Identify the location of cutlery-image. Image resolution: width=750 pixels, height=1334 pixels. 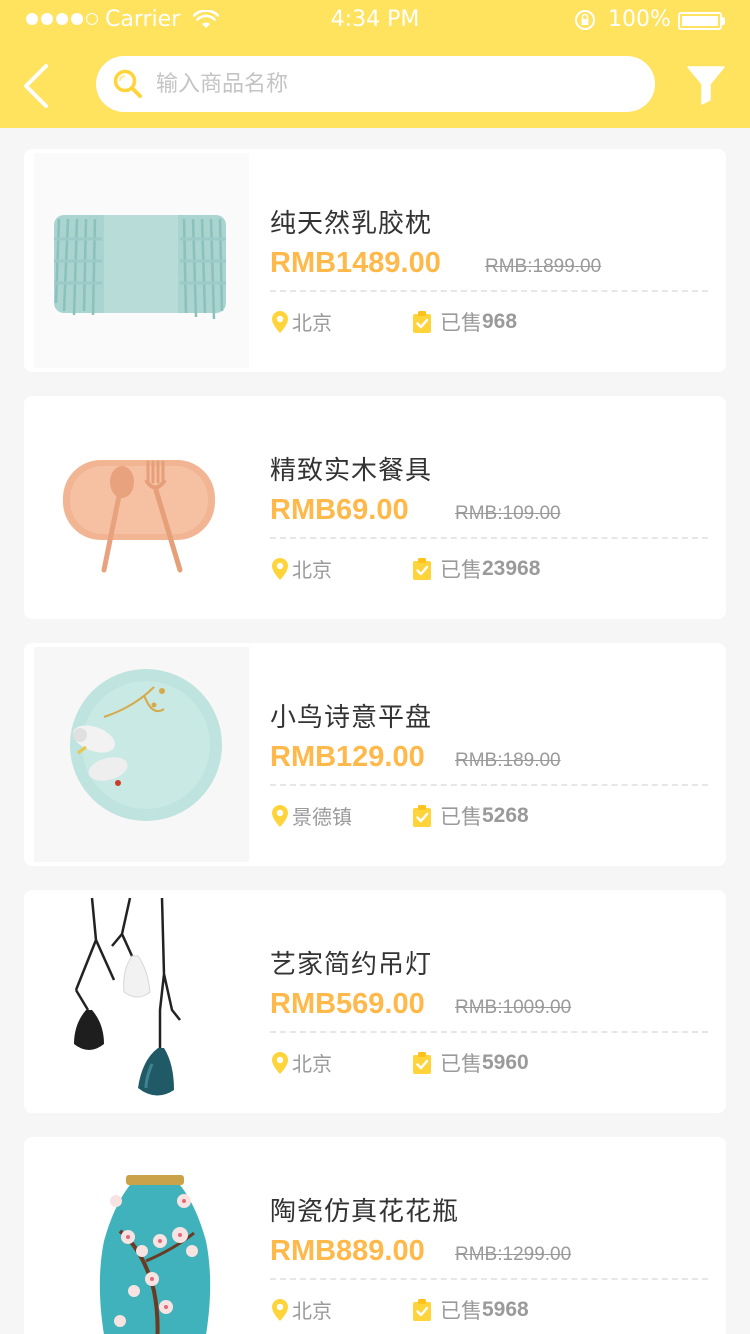
(141, 507).